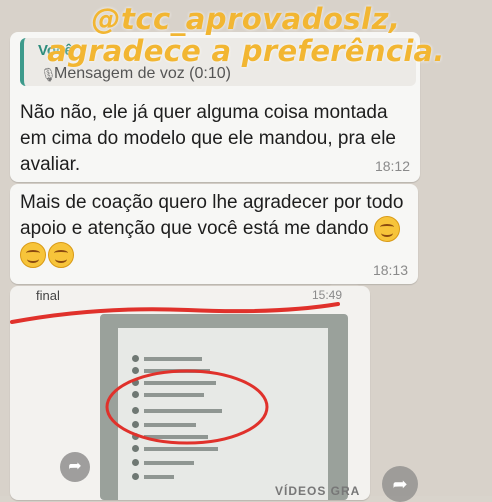 The height and width of the screenshot is (502, 492). I want to click on red-highlight-circle, so click(187, 407).